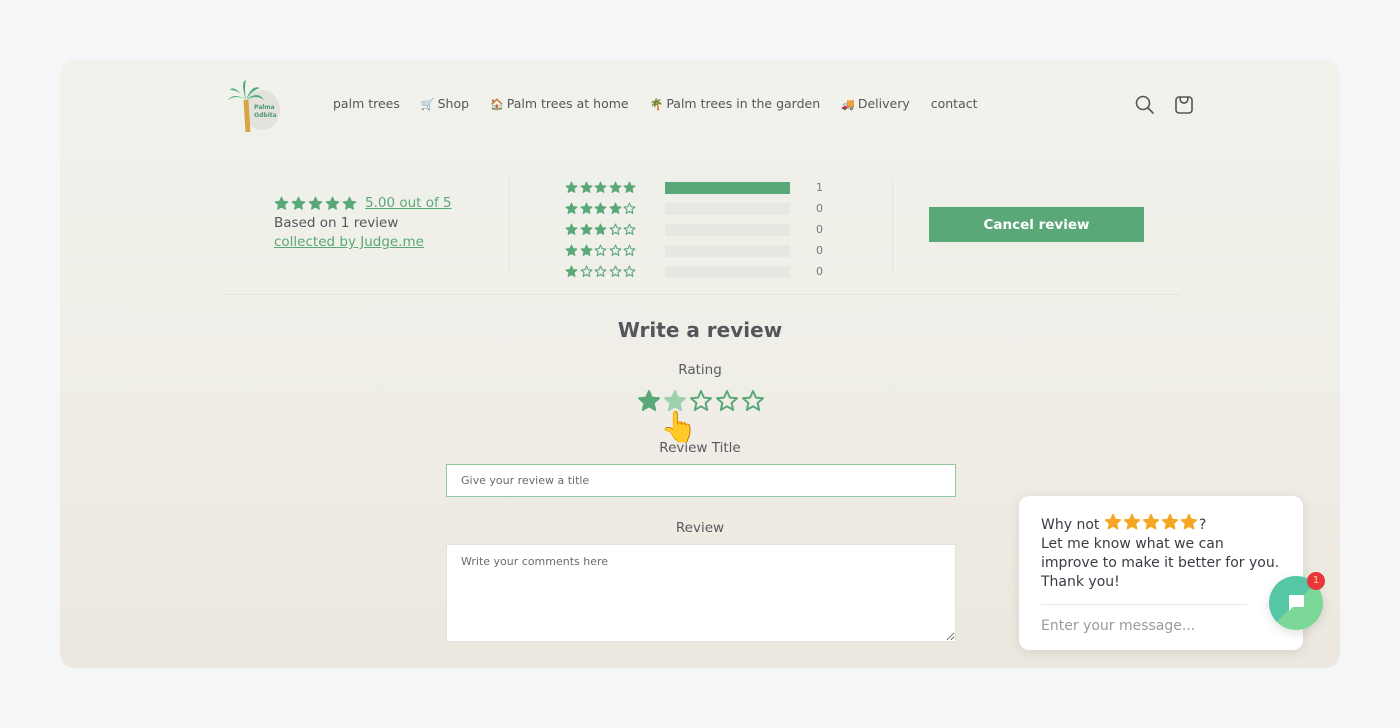 The image size is (1400, 728). Describe the element at coordinates (363, 203) in the screenshot. I see `average-stars: 5.00 out of 5` at that location.